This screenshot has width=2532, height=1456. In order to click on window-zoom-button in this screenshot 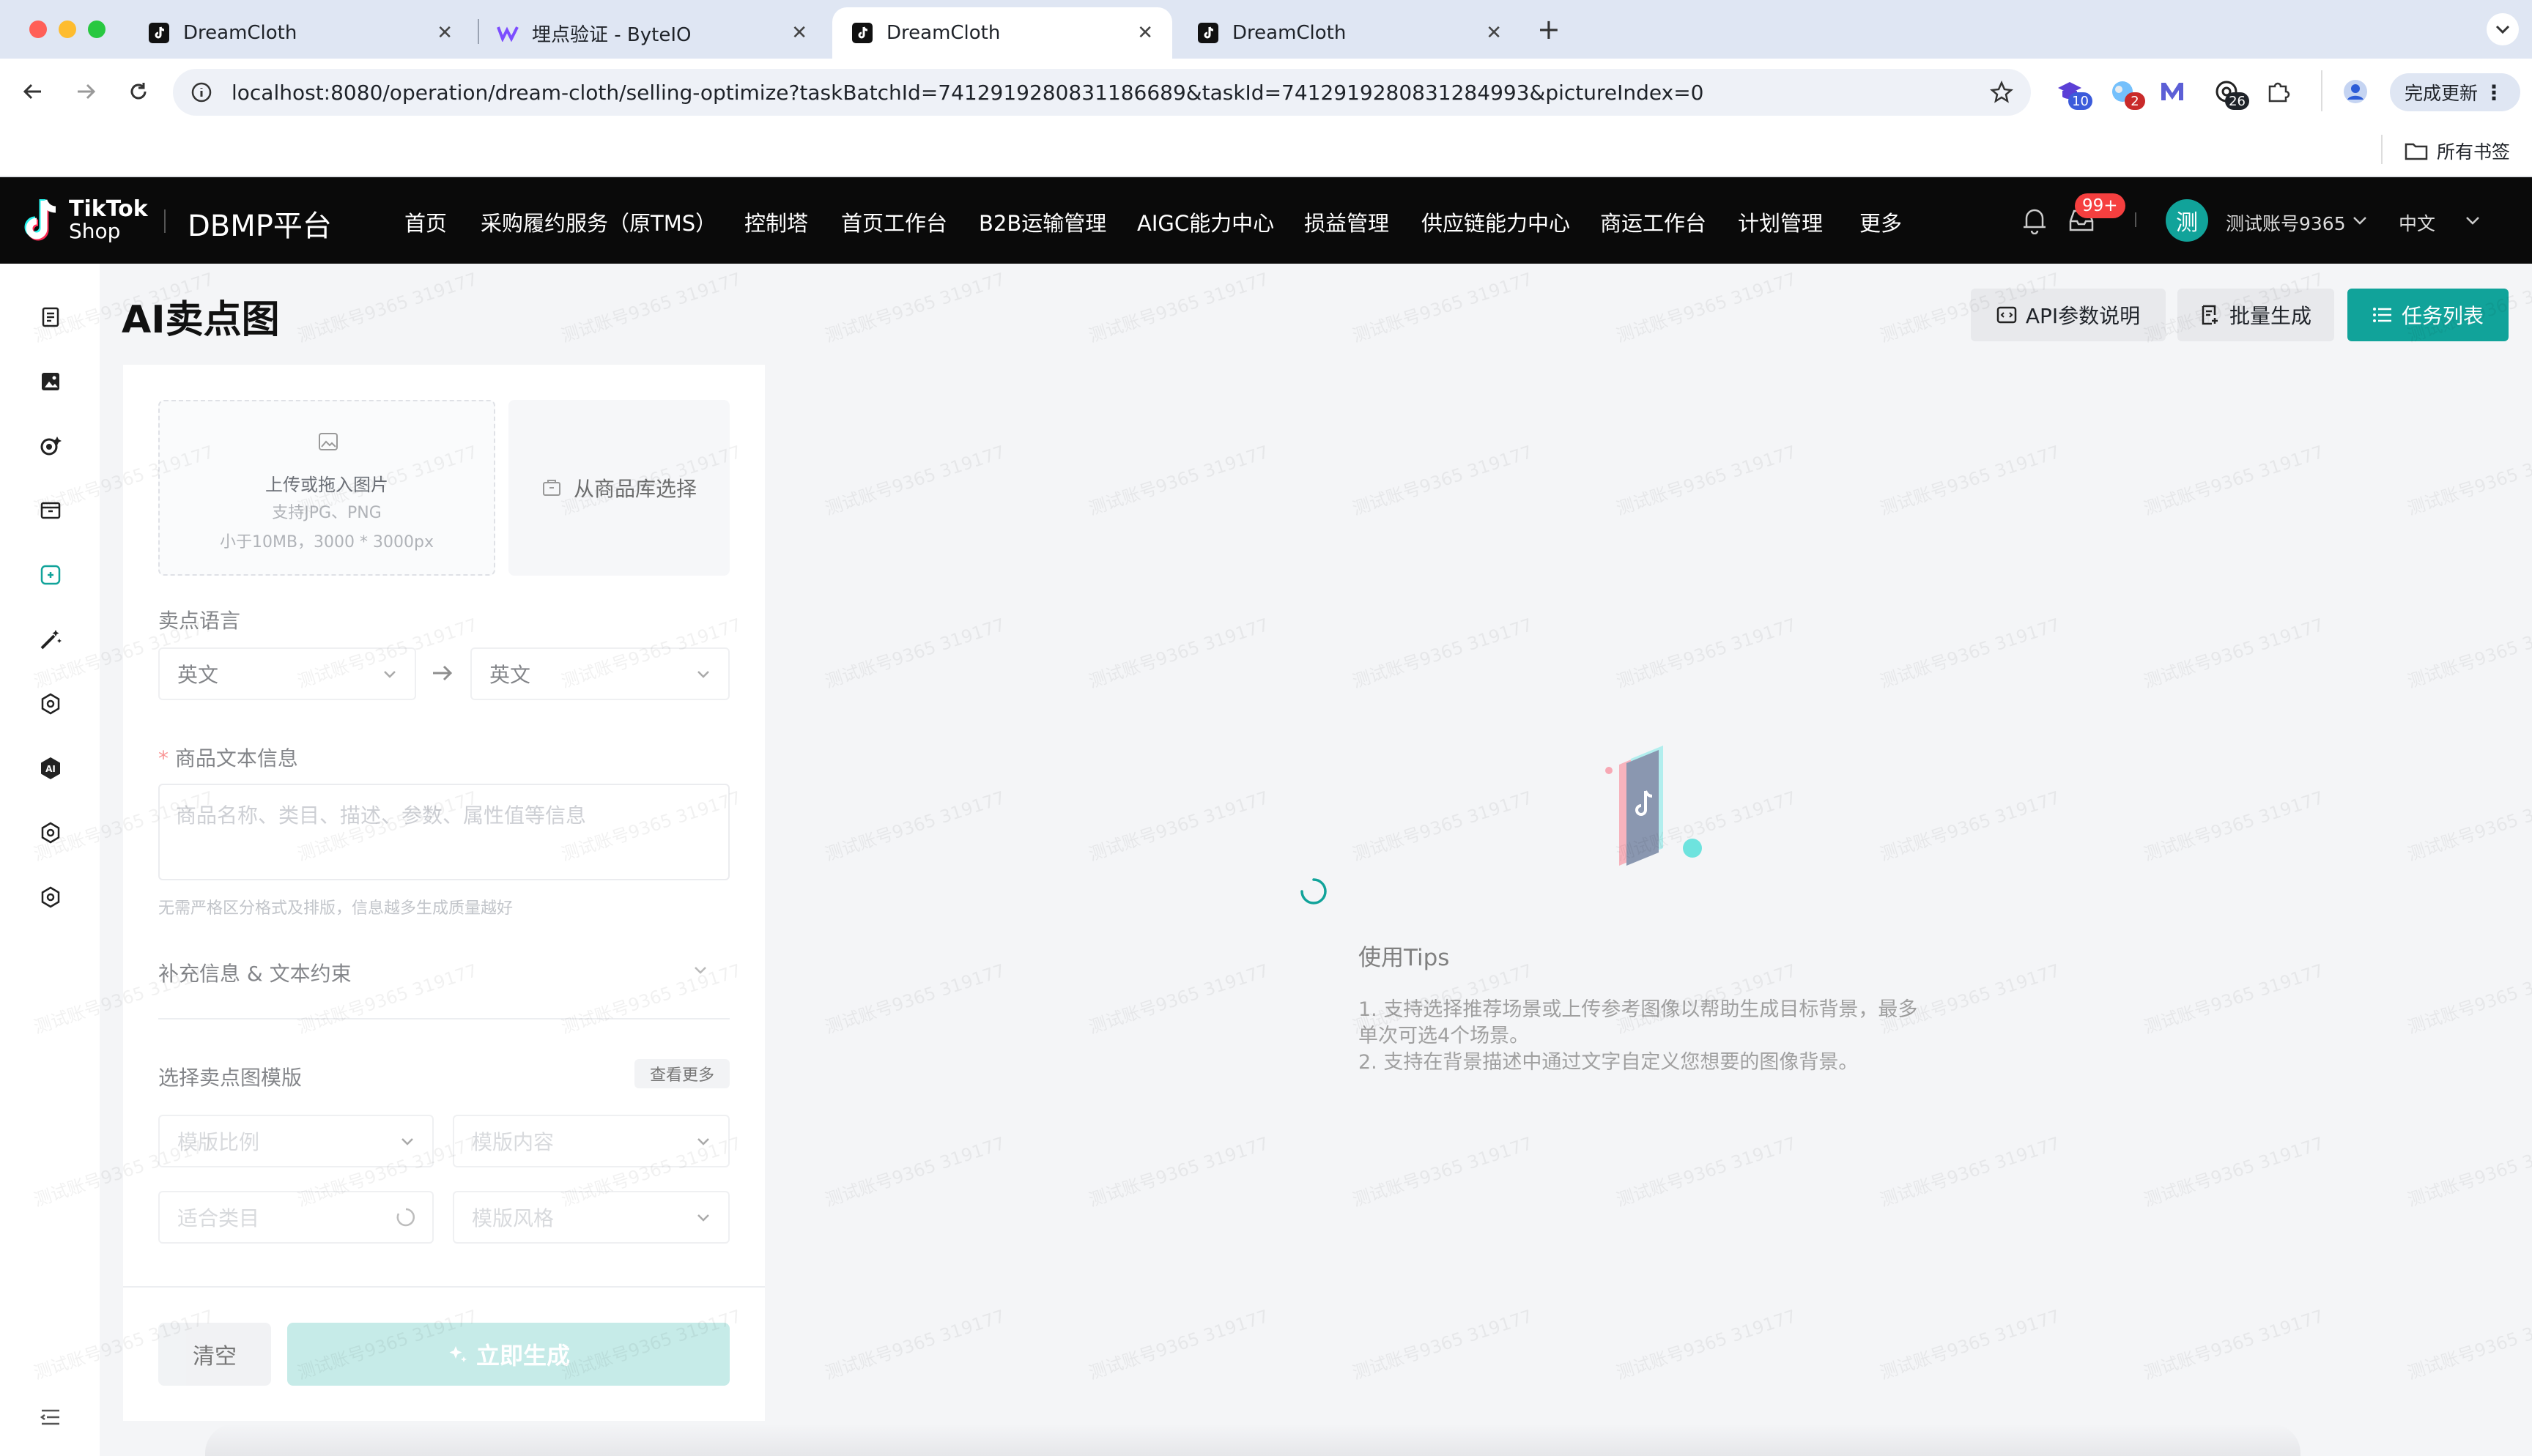, I will do `click(97, 29)`.